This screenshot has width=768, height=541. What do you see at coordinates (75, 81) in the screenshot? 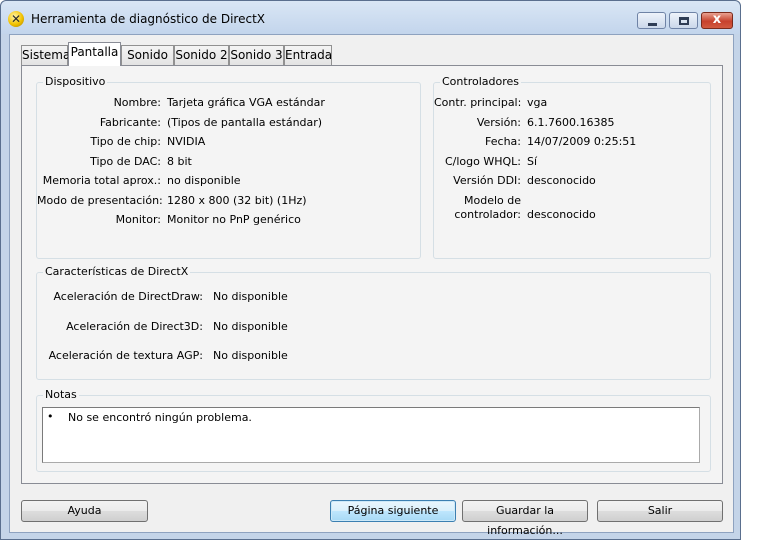
I see `device-group-title: Dispositivo` at bounding box center [75, 81].